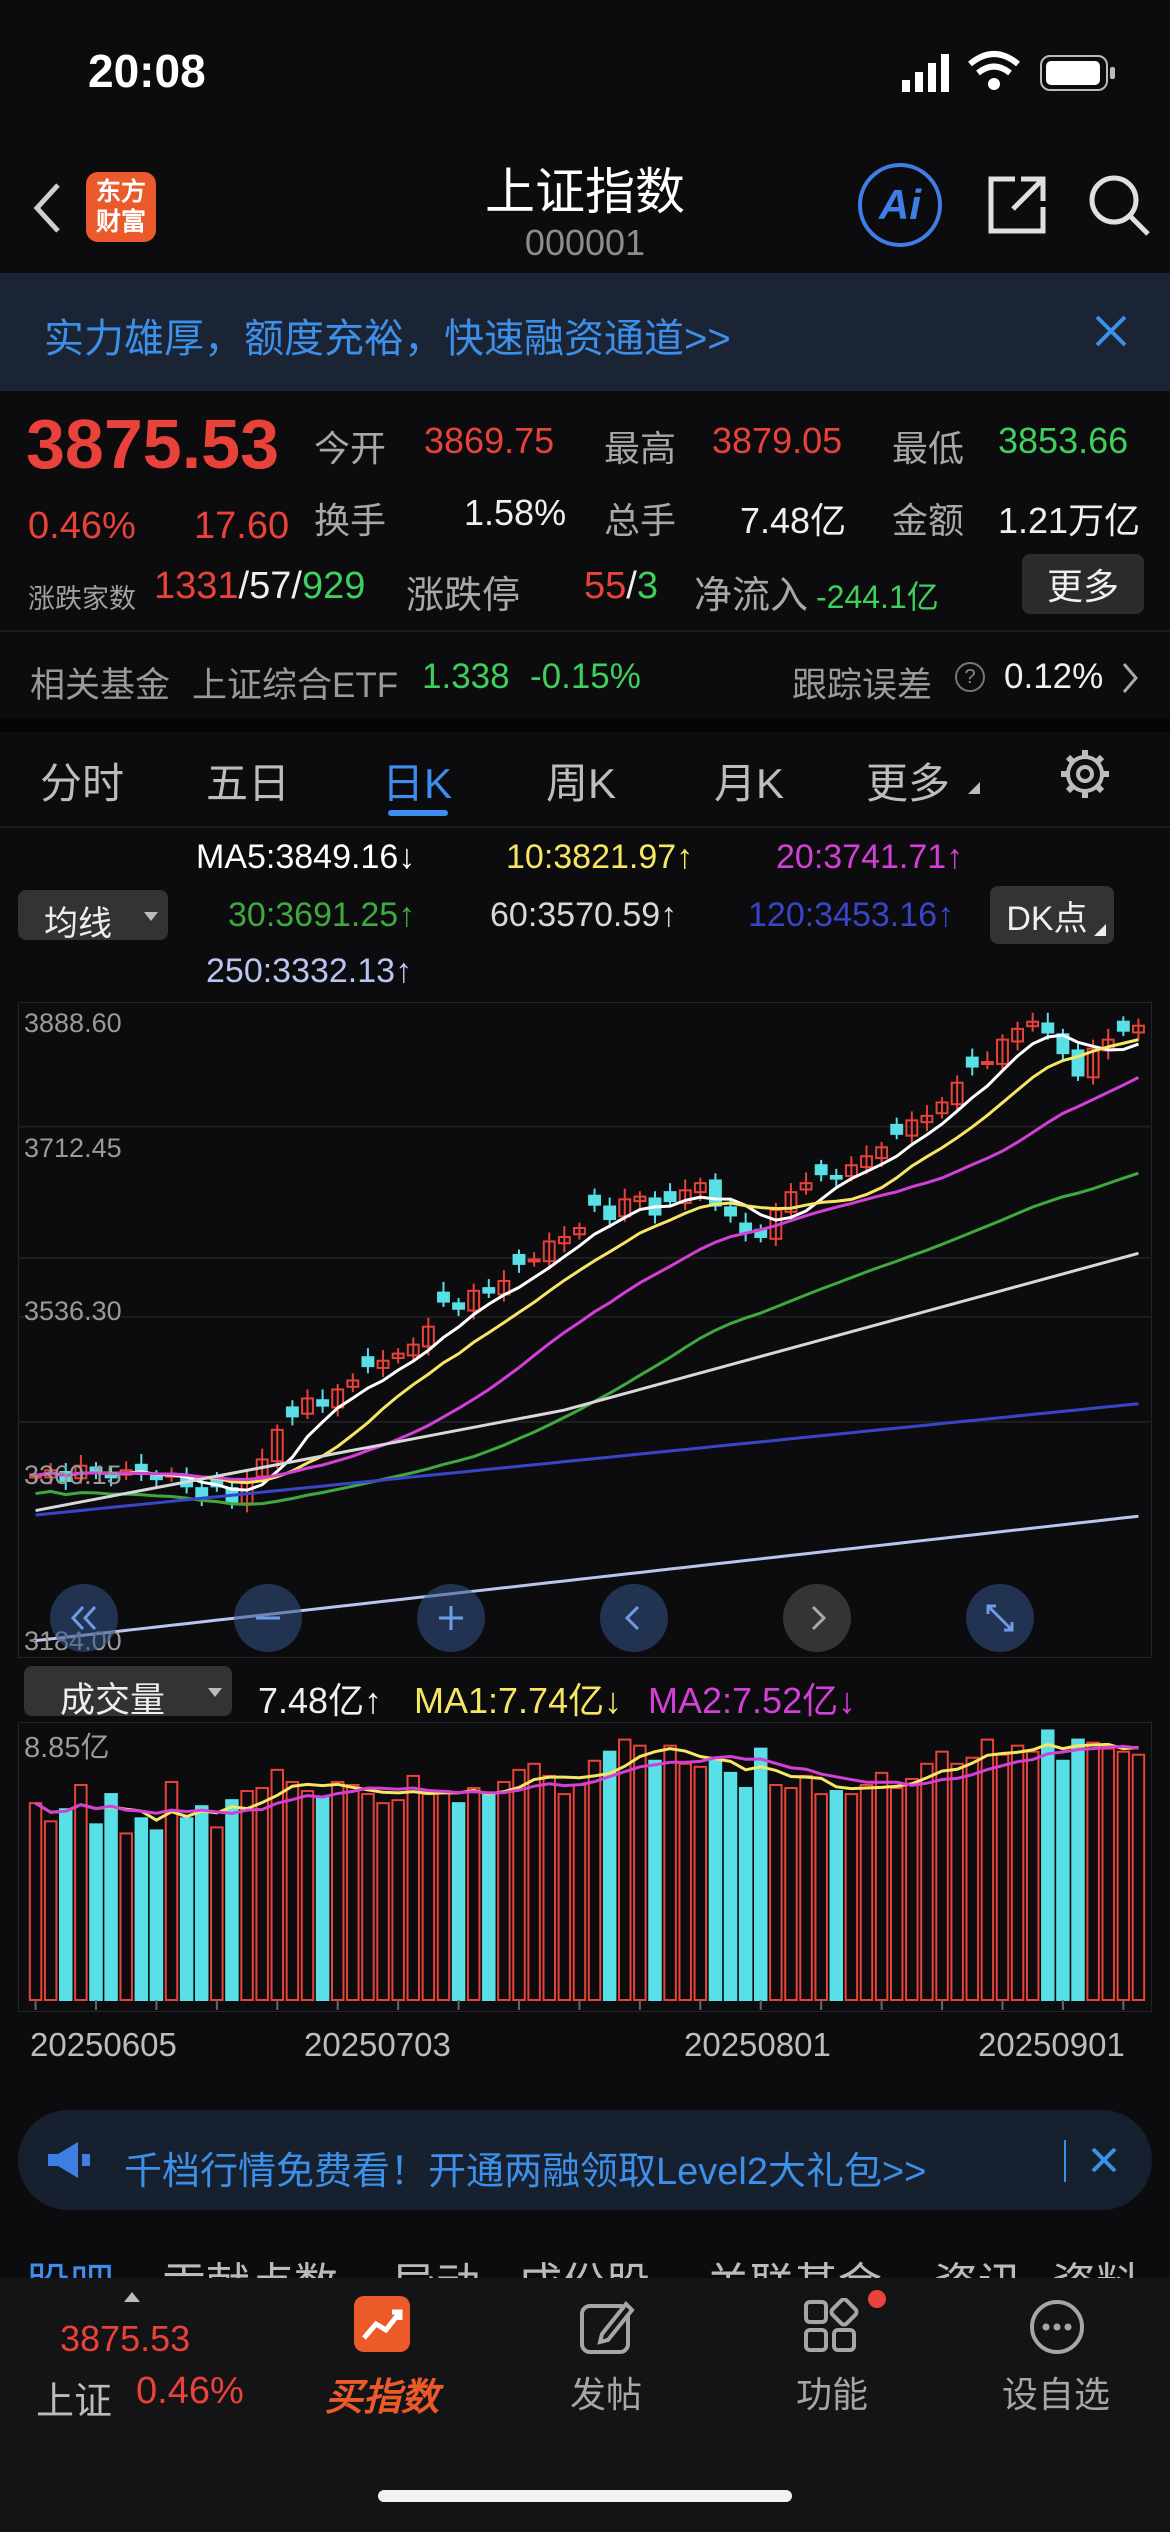  Describe the element at coordinates (581, 780) in the screenshot. I see `tab-weekly-k: 周K` at that location.